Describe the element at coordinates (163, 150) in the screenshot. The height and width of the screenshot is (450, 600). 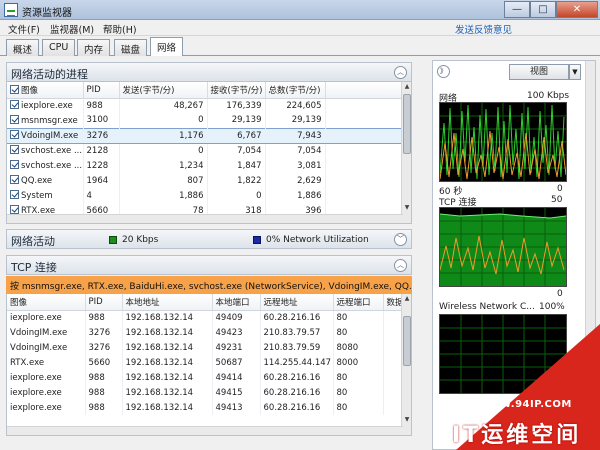
I see `process-sent-cell: 0` at that location.